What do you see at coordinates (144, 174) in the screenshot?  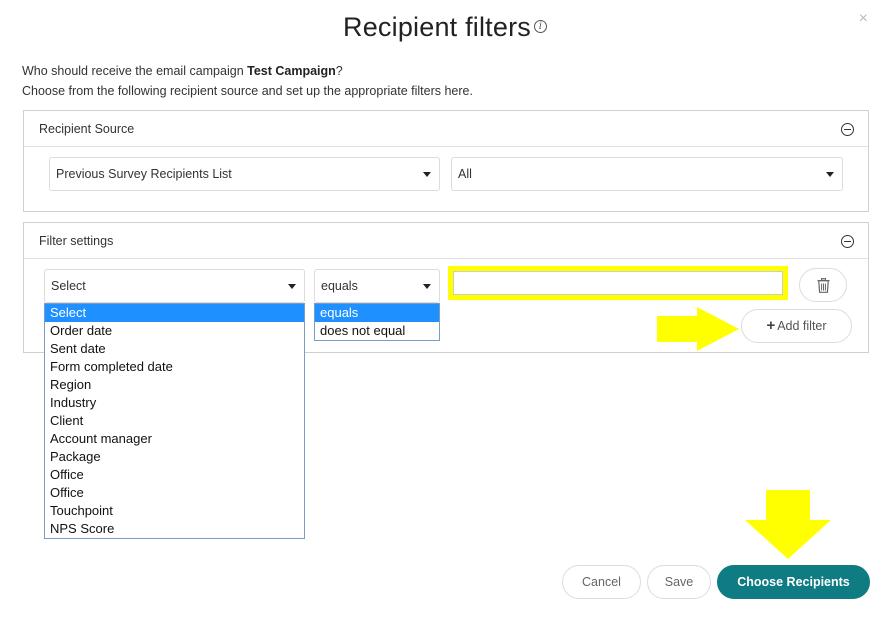 I see `source-select-value: Previous Survey Recipients List` at bounding box center [144, 174].